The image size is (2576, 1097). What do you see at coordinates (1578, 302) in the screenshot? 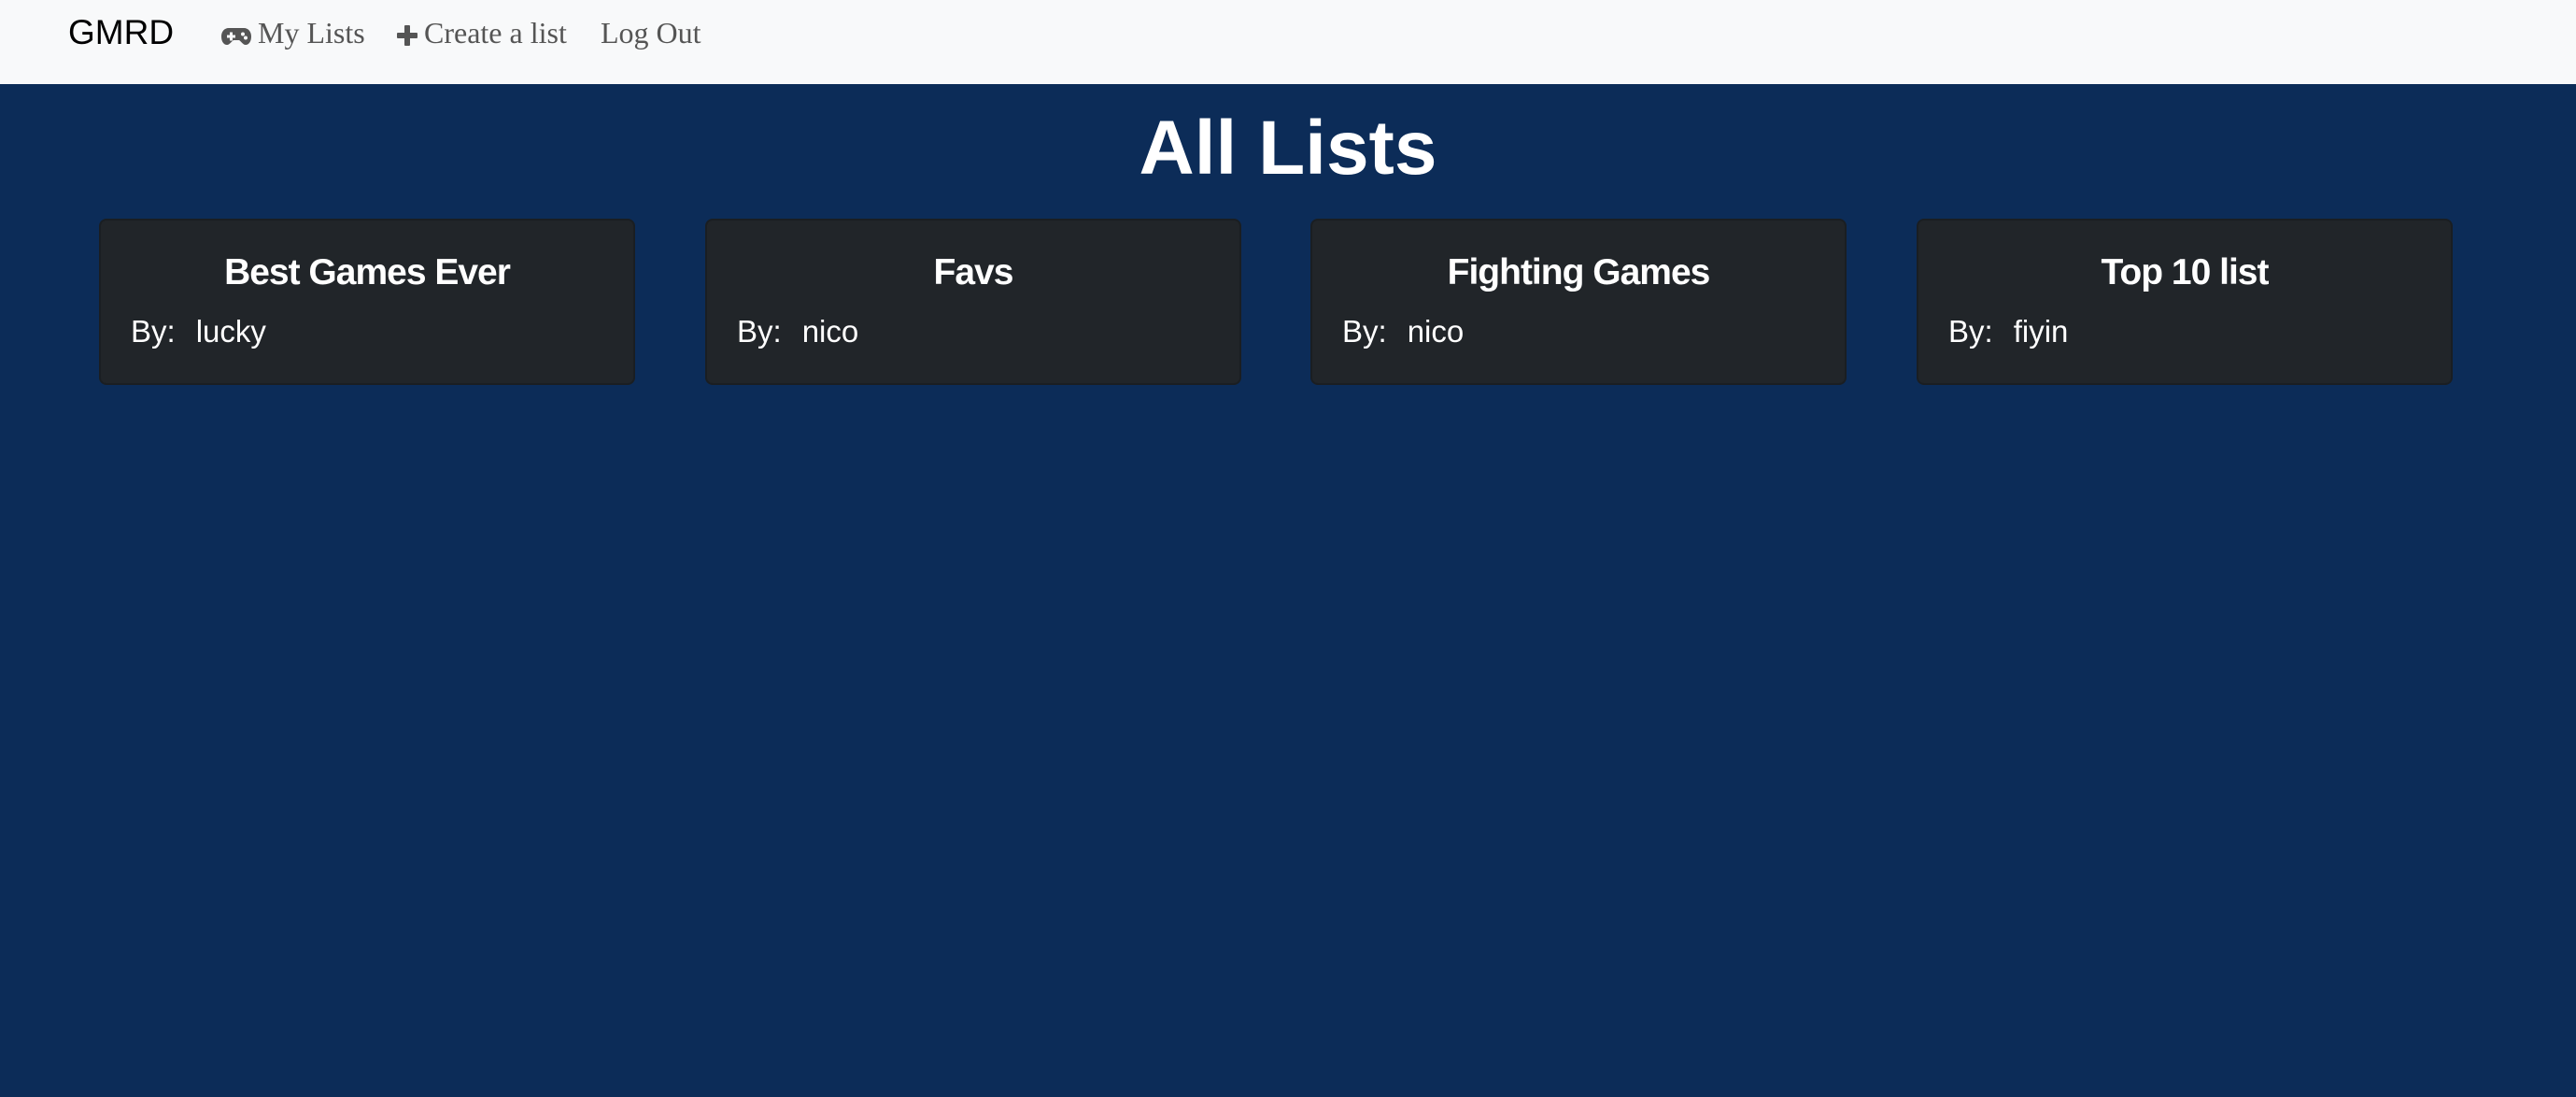
I see `list-card: Fighting Games By: nico` at bounding box center [1578, 302].